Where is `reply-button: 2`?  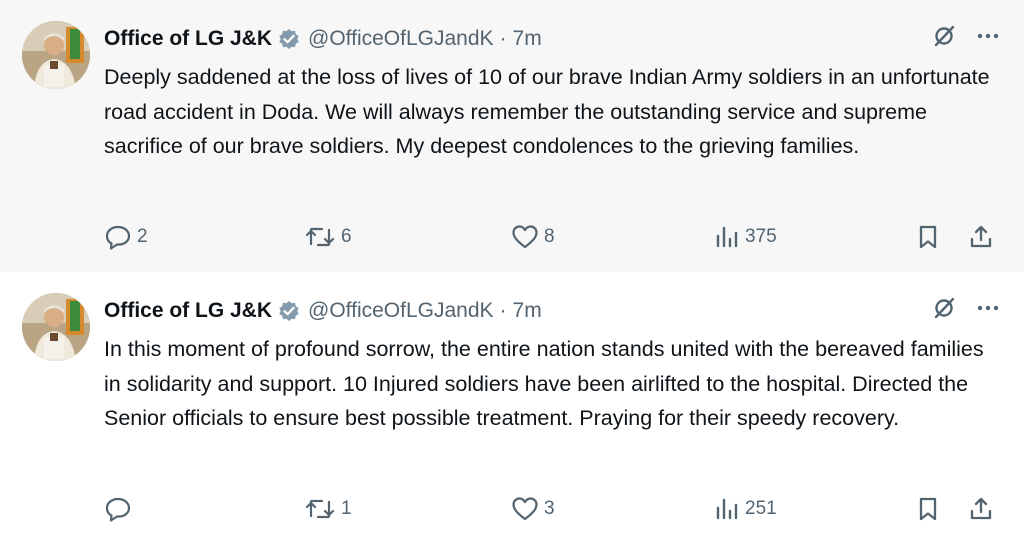 reply-button: 2 is located at coordinates (126, 237).